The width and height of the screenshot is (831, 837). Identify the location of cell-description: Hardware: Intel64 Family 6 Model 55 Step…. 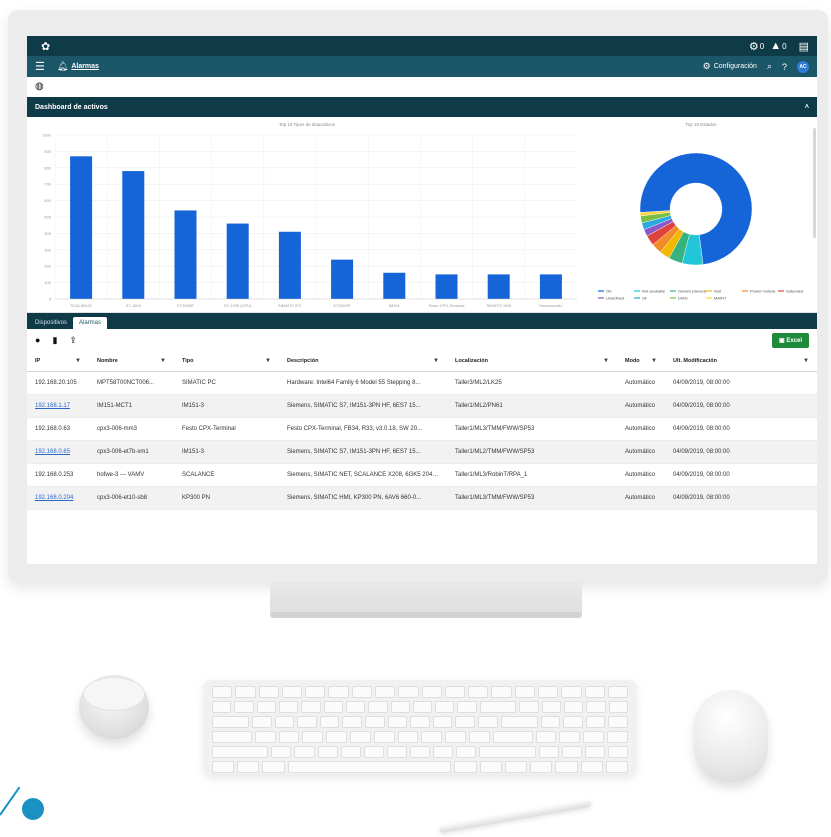
(363, 383).